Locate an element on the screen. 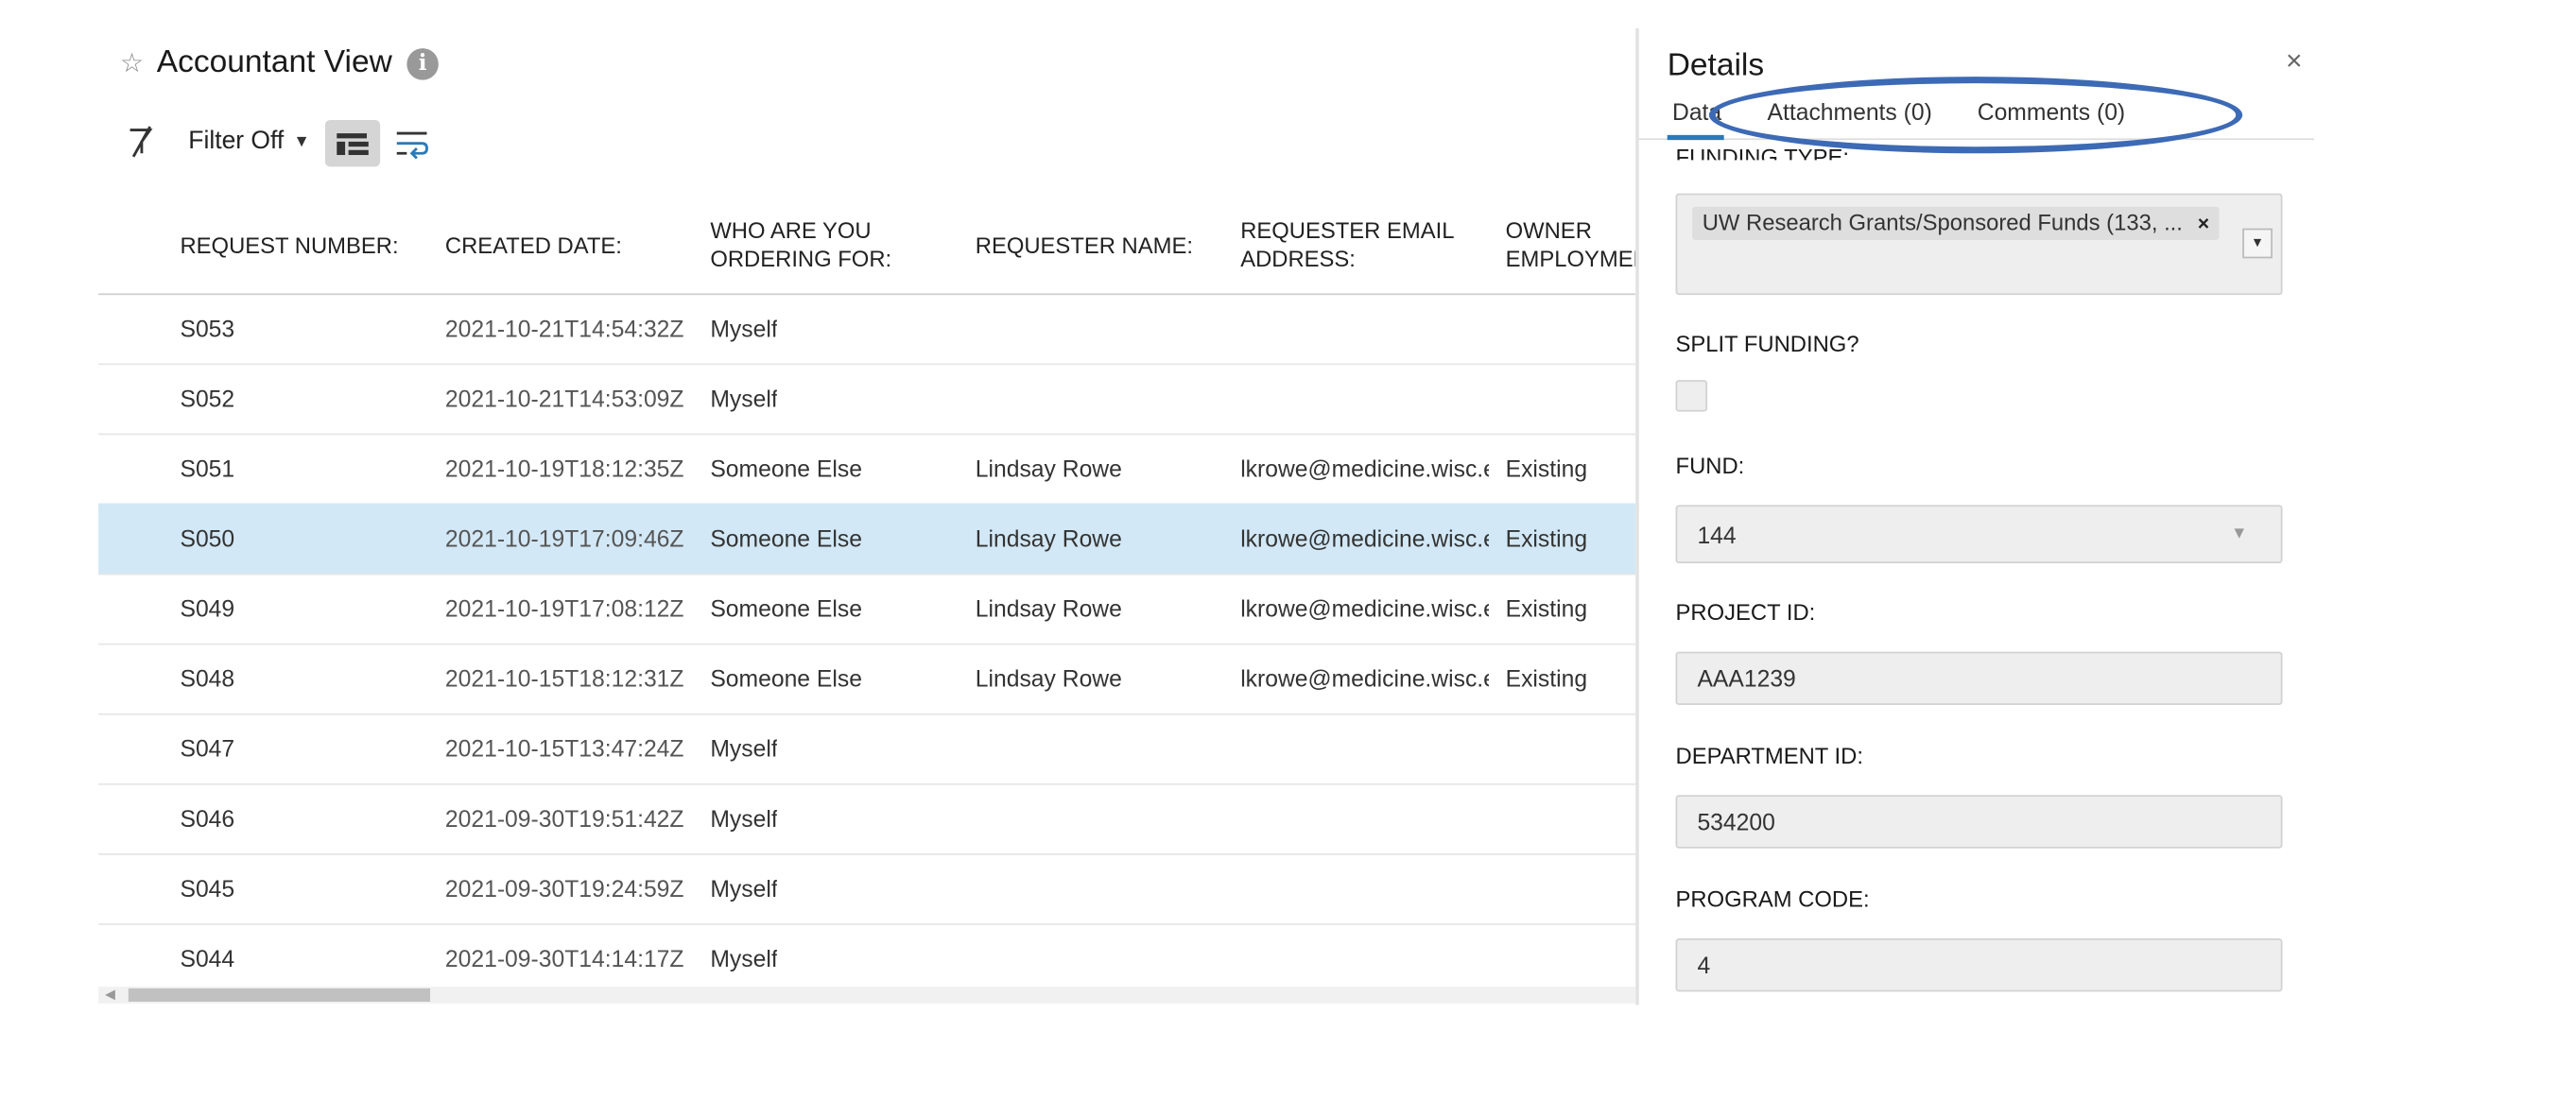  fund-label: FUND: is located at coordinates (1710, 466).